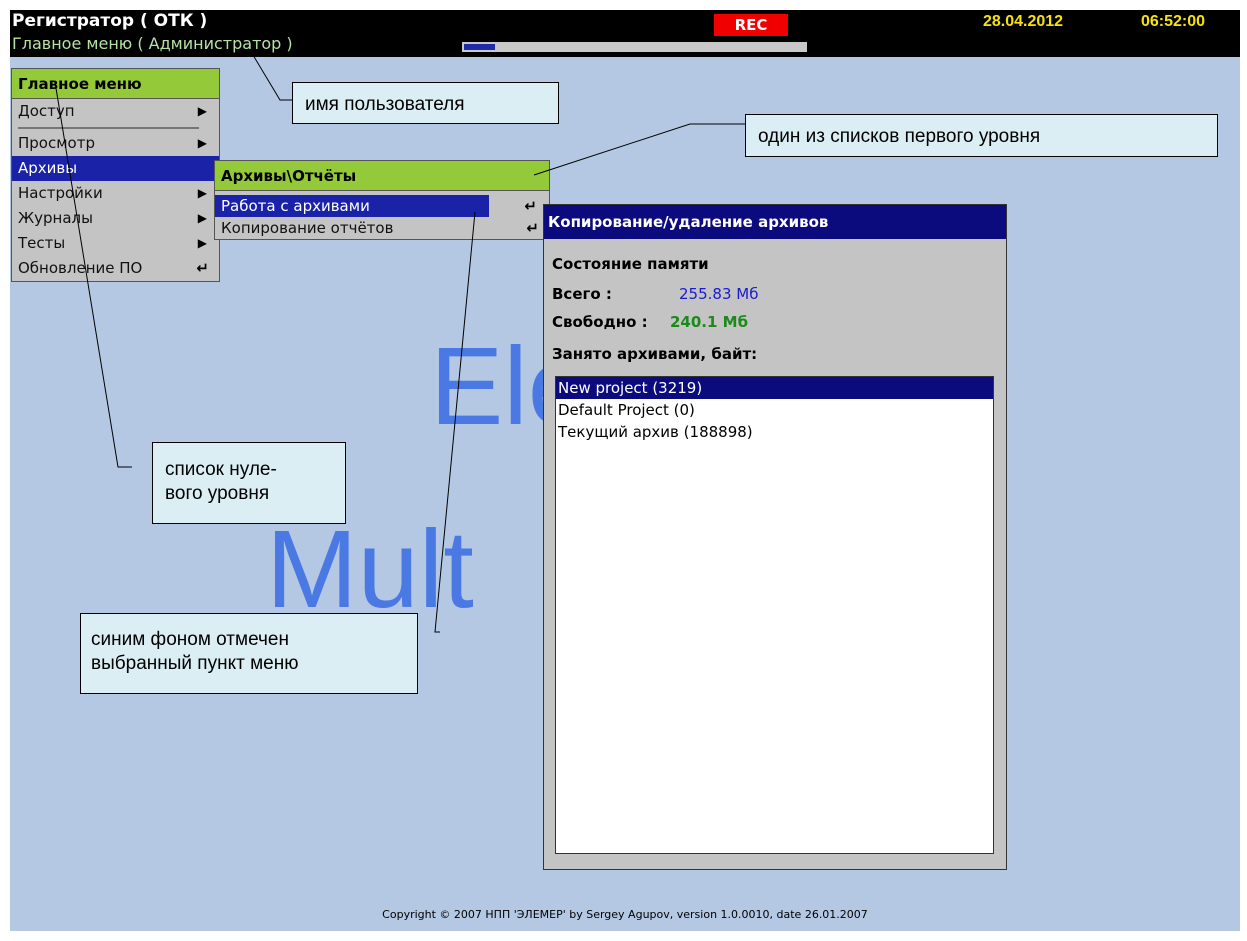  Describe the element at coordinates (270, 75) in the screenshot. I see `user-name-leader-line` at that location.